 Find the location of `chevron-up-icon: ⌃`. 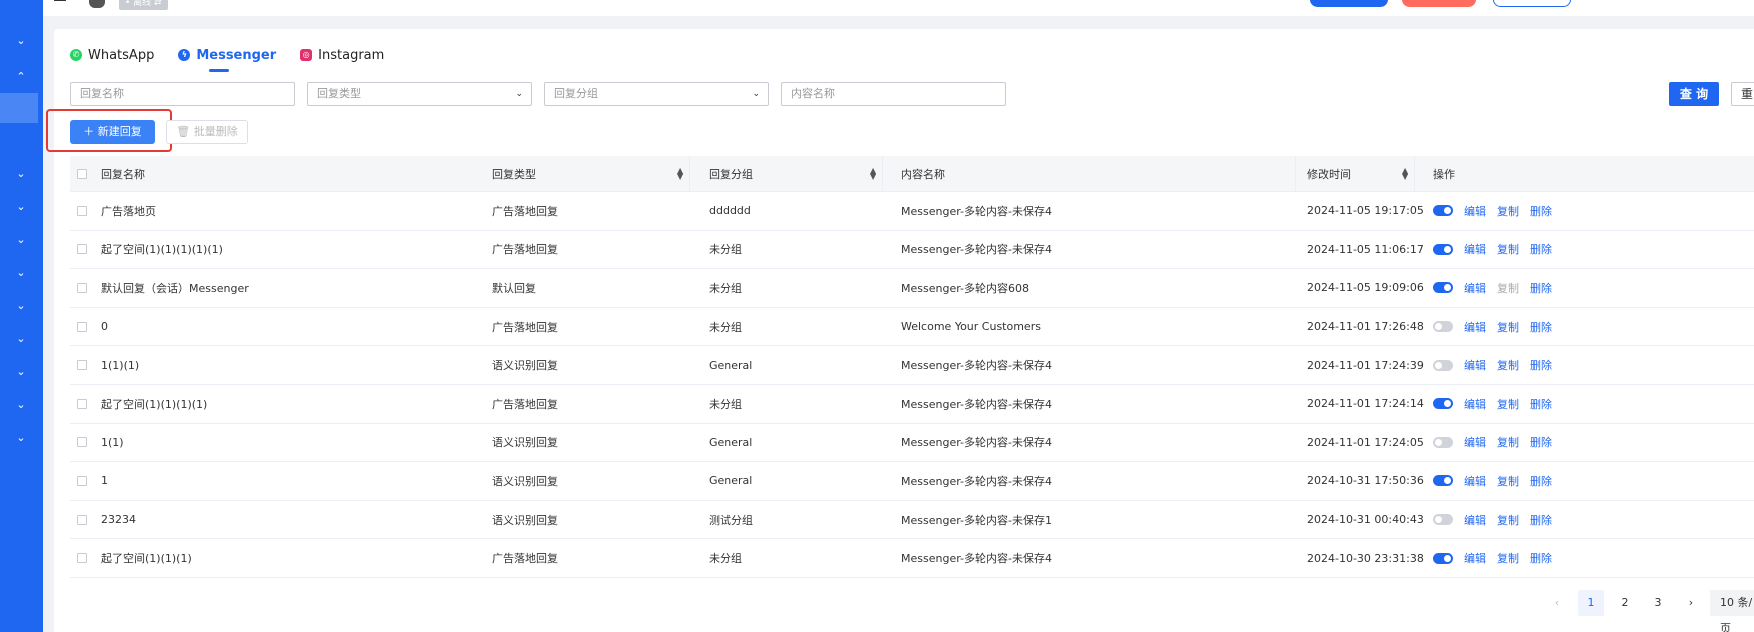

chevron-up-icon: ⌃ is located at coordinates (21, 77).